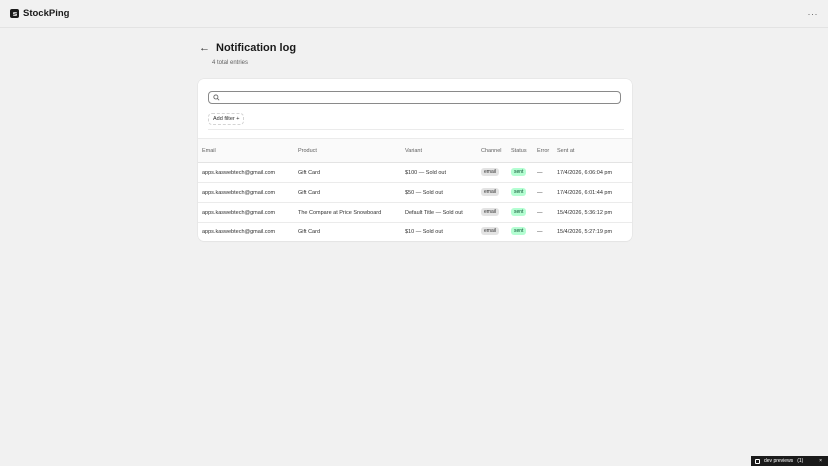 This screenshot has height=466, width=828. What do you see at coordinates (204, 48) in the screenshot?
I see `back-arrow-icon: ←` at bounding box center [204, 48].